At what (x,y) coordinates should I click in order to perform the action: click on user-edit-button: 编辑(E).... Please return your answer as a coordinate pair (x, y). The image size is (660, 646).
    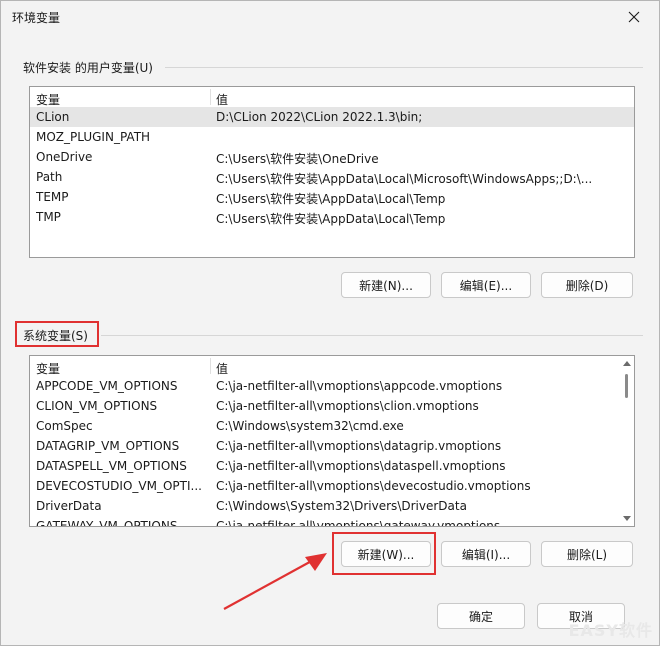
    Looking at the image, I should click on (486, 285).